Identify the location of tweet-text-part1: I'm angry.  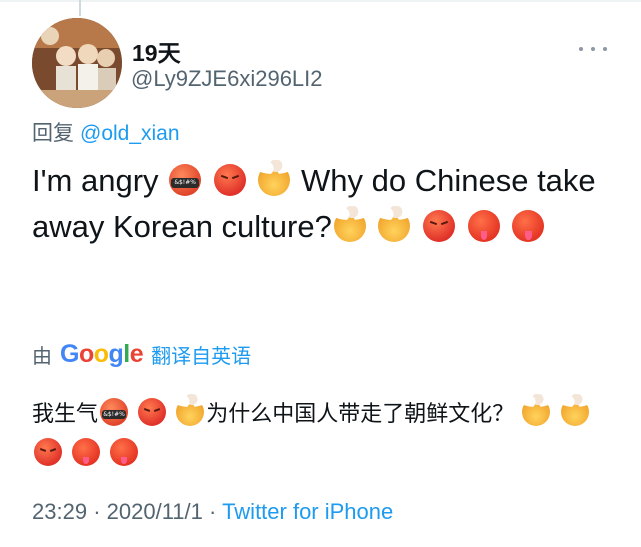
(95, 180).